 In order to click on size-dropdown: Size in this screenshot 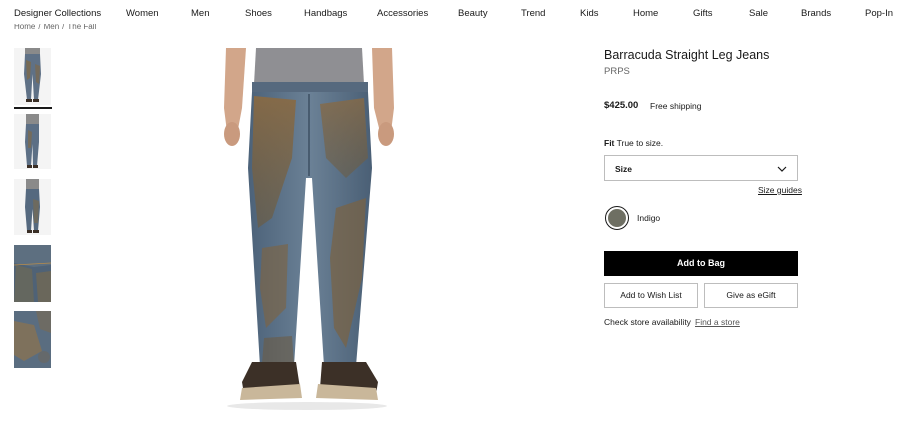, I will do `click(701, 168)`.